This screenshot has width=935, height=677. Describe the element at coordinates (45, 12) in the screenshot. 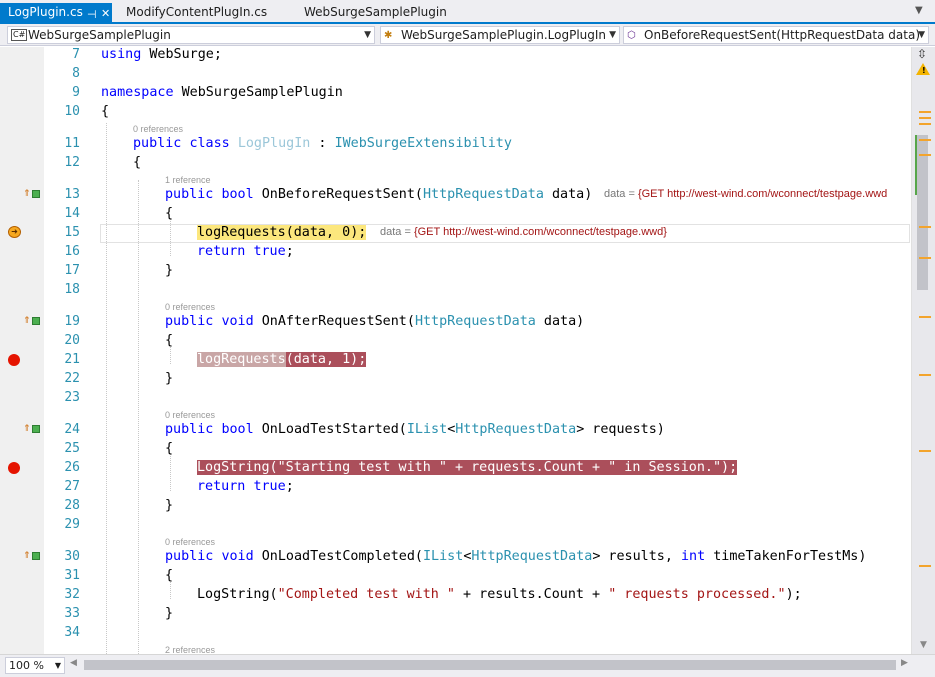

I see `tab-label: LogPlugin.cs` at that location.